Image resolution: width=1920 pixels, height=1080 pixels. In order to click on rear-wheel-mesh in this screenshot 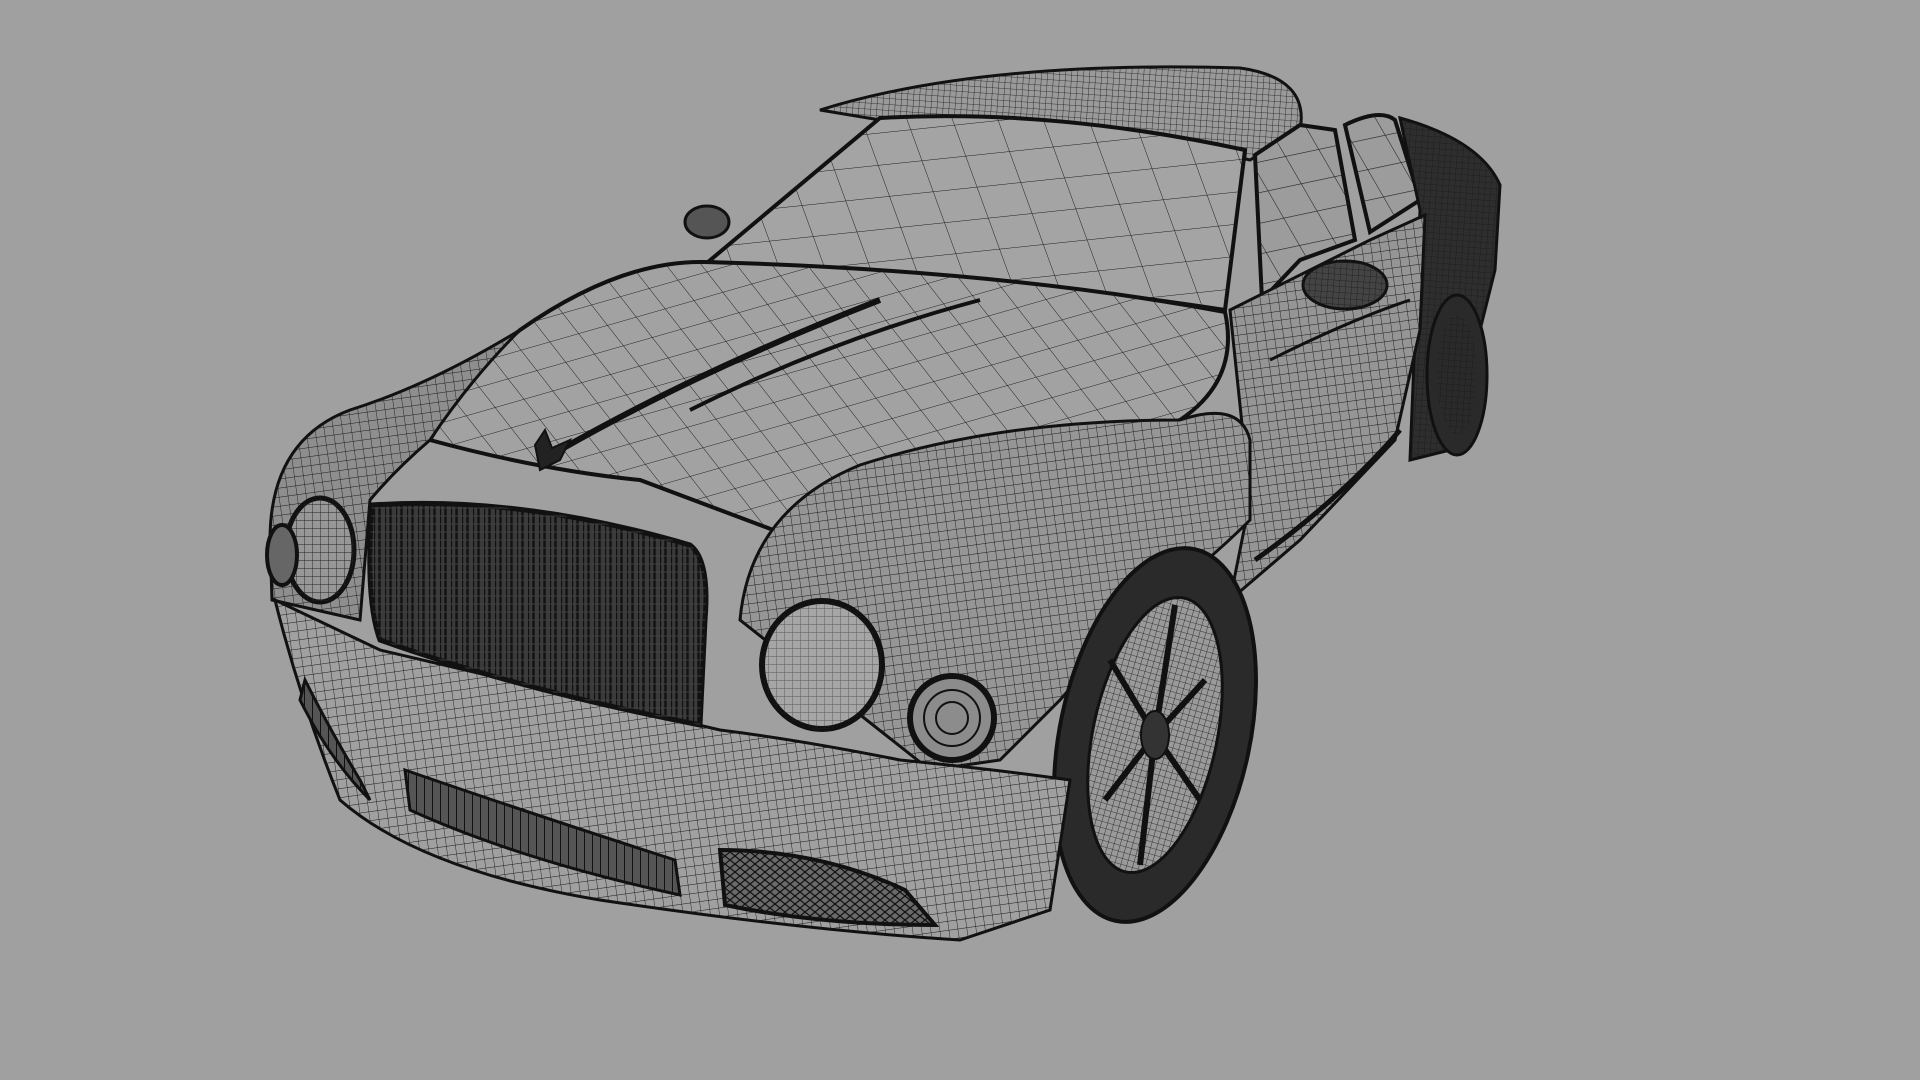, I will do `click(1457, 375)`.